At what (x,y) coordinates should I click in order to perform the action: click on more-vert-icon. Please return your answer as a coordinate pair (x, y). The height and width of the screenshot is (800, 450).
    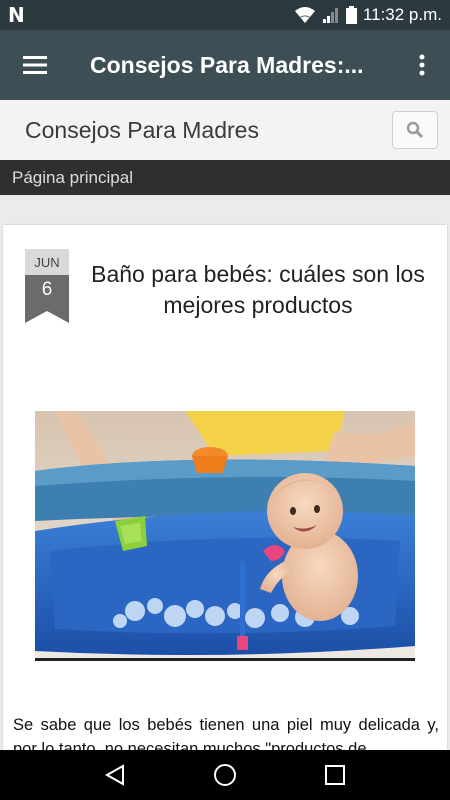
    Looking at the image, I should click on (422, 65).